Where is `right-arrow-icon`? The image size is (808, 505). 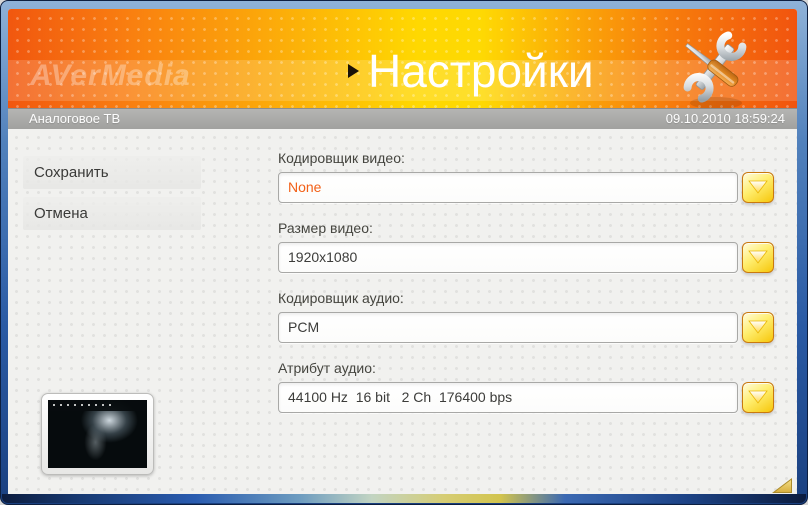
right-arrow-icon is located at coordinates (353, 71).